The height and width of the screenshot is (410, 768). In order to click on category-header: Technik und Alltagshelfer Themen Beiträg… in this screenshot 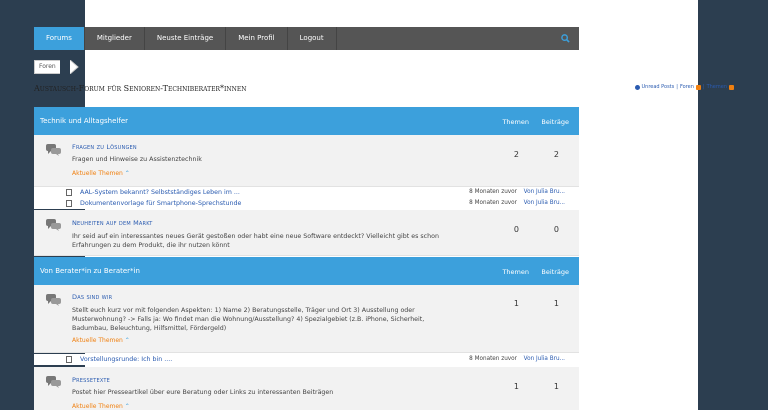, I will do `click(306, 121)`.